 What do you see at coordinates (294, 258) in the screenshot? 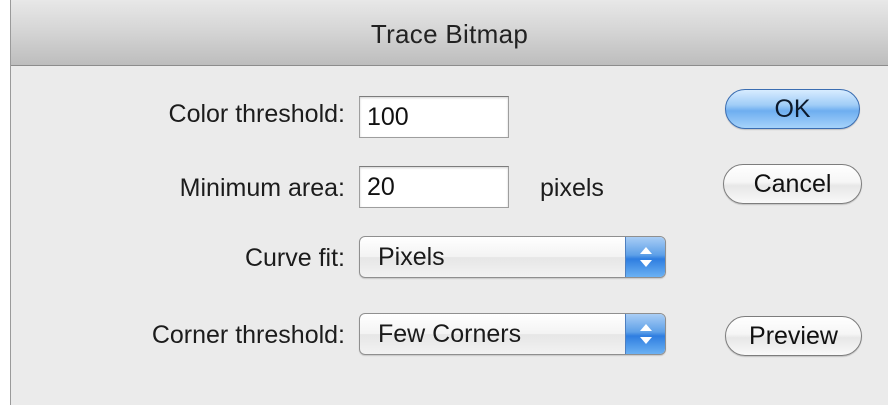
I see `curve-fit-label: Curve fit:` at bounding box center [294, 258].